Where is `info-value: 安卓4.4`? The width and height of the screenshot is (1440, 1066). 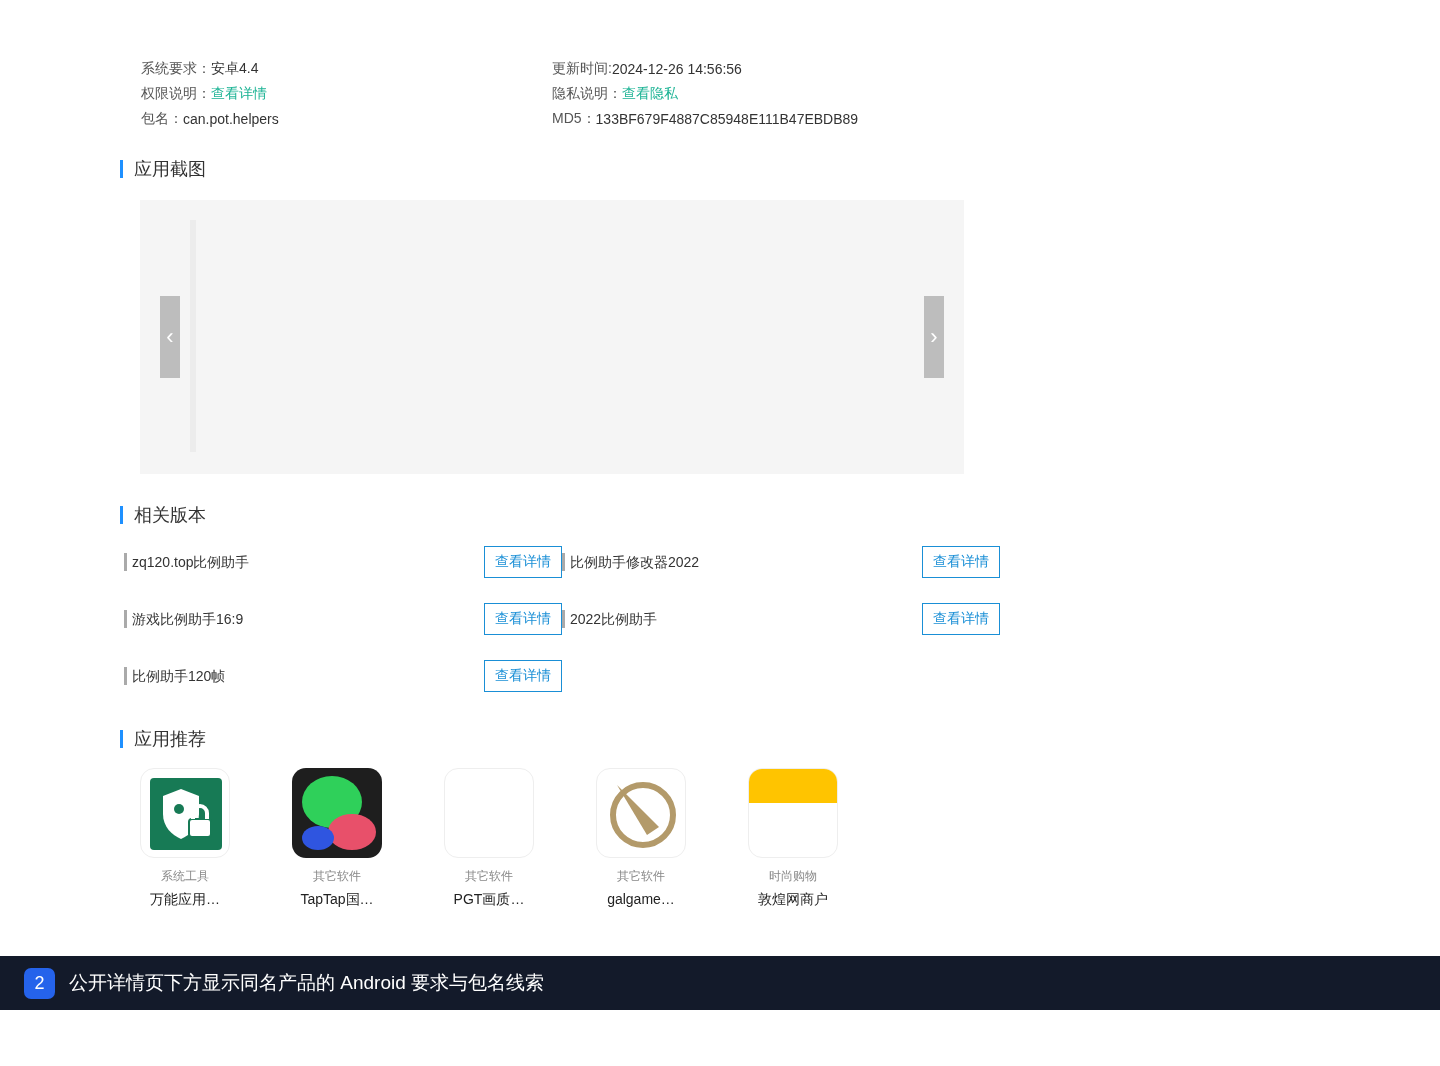
info-value: 安卓4.4 is located at coordinates (235, 68).